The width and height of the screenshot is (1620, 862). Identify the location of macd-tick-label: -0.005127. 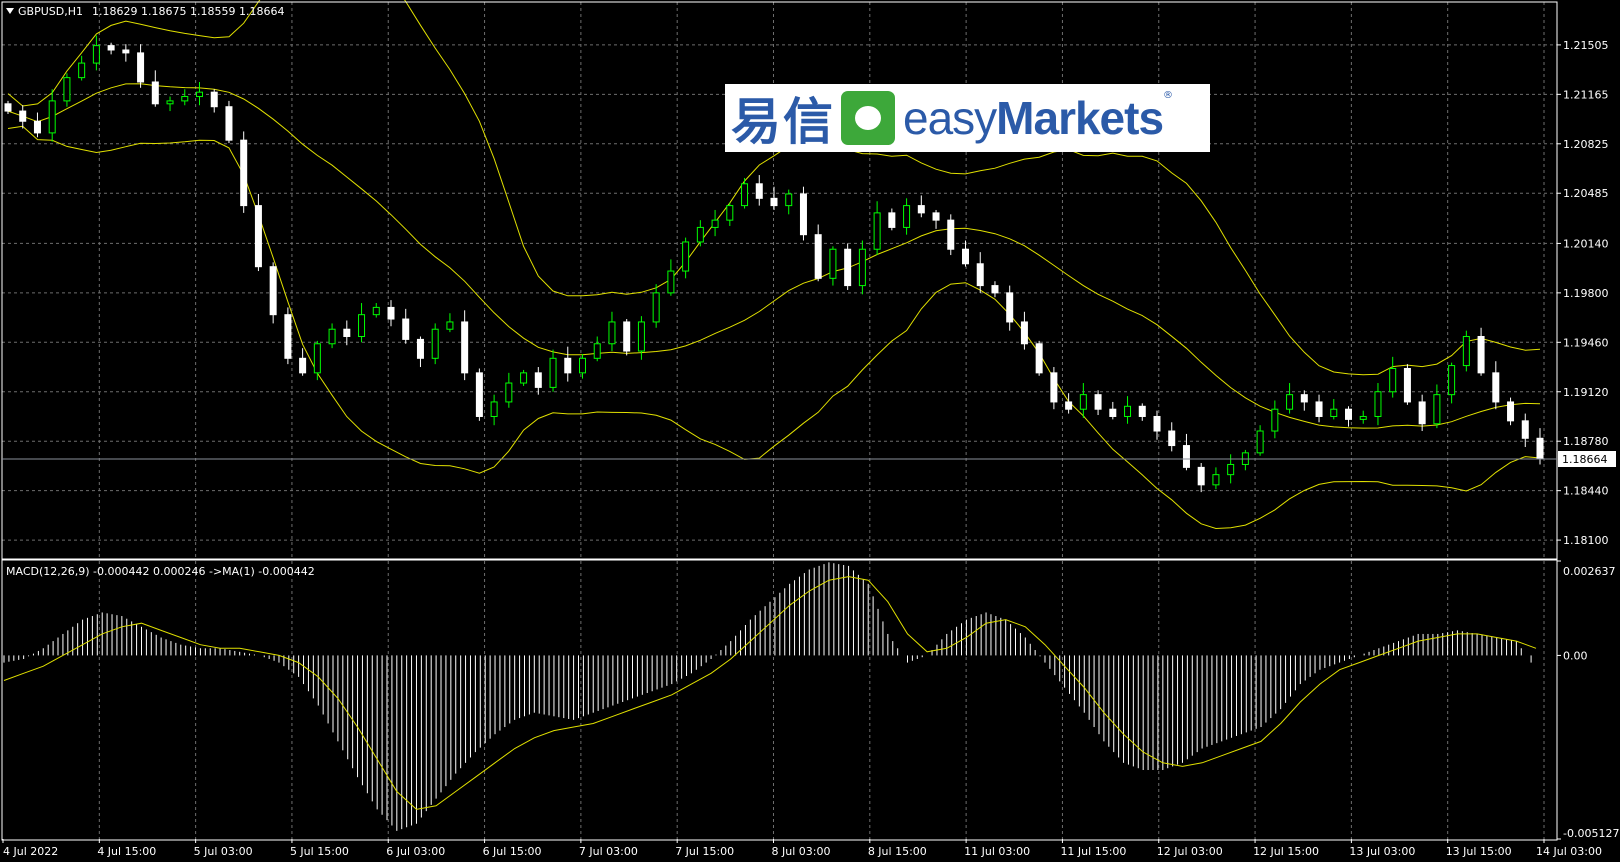
(1591, 833).